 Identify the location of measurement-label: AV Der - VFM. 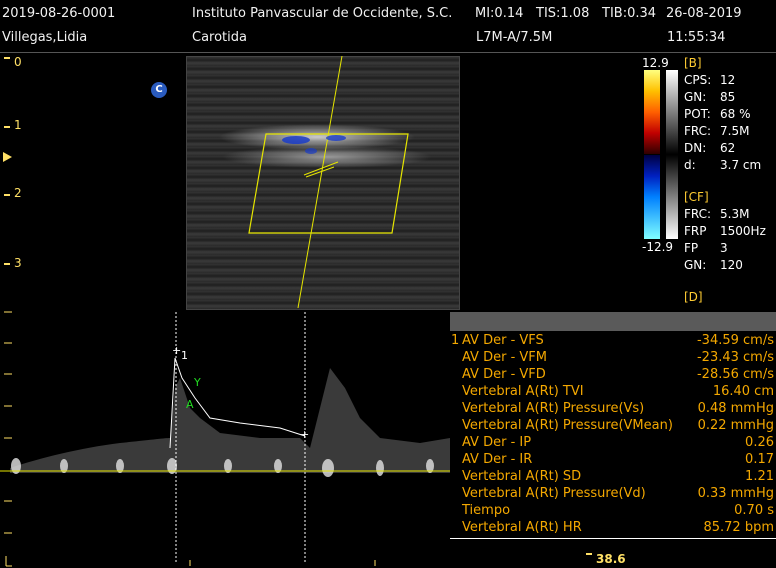
(504, 357).